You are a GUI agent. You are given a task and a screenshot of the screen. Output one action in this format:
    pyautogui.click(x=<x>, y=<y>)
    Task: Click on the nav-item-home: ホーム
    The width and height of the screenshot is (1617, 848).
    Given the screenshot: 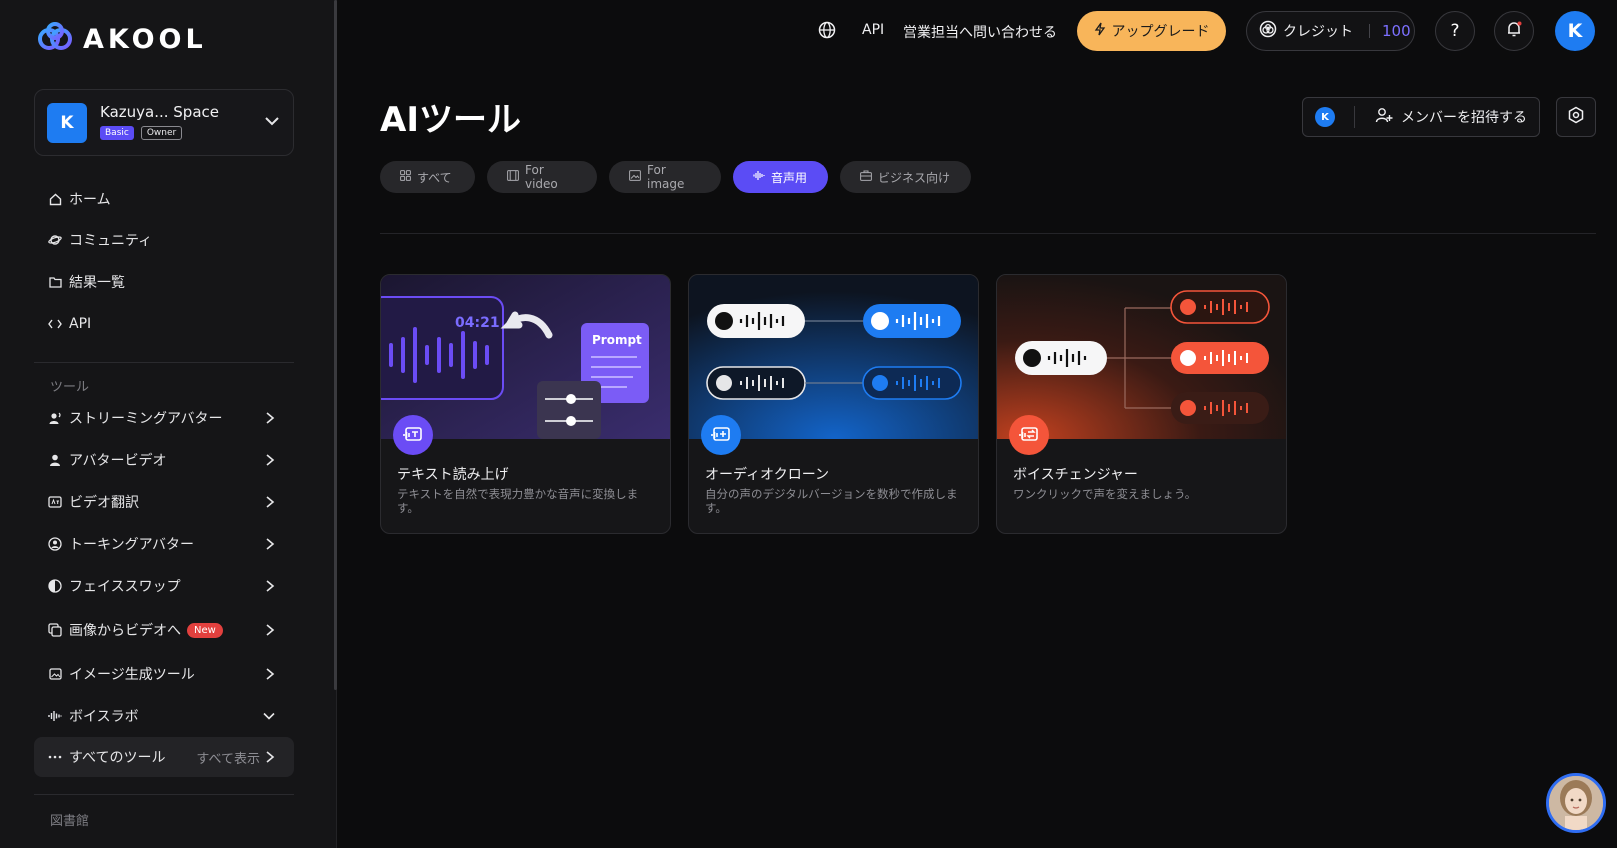 What is the action you would take?
    pyautogui.click(x=164, y=199)
    